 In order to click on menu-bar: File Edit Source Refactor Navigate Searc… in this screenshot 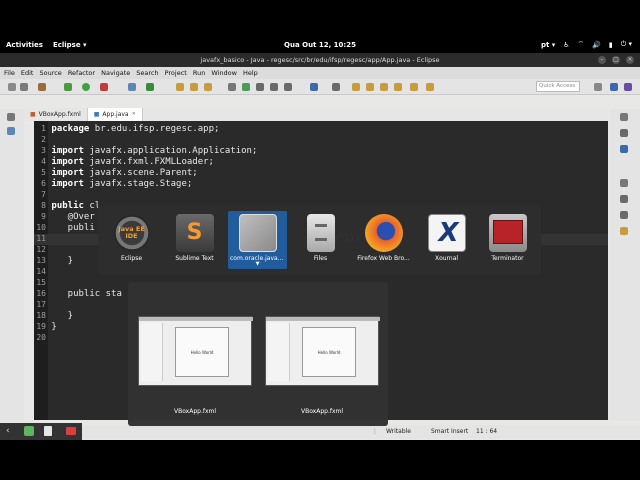, I will do `click(320, 73)`.